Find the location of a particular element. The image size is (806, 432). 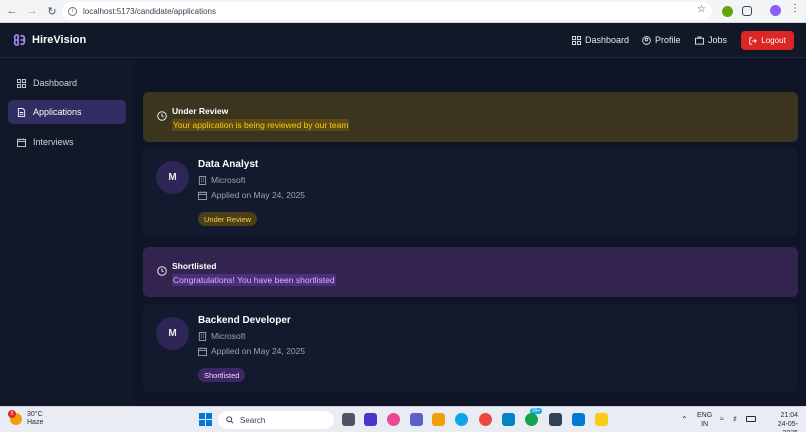

nav-jobs-label: Jobs is located at coordinates (718, 40).